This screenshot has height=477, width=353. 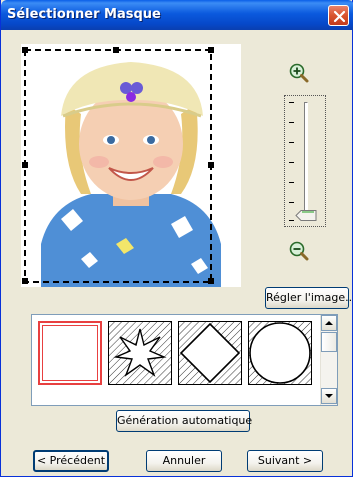 I want to click on scroll-up-button, so click(x=329, y=323).